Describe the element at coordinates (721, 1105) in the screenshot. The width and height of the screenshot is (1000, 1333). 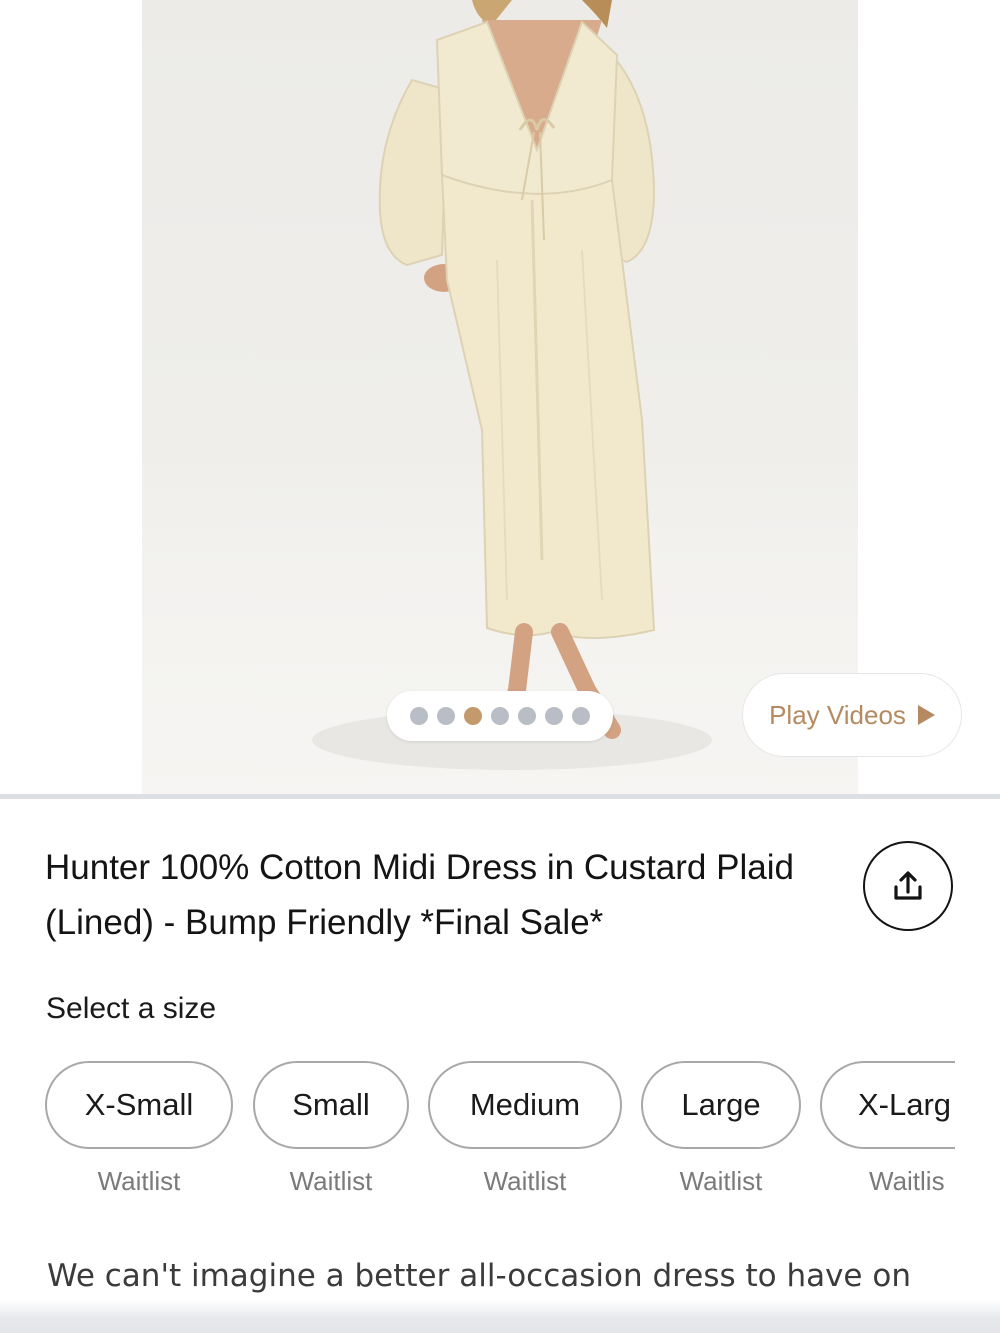
I see `size-chip: Large` at that location.